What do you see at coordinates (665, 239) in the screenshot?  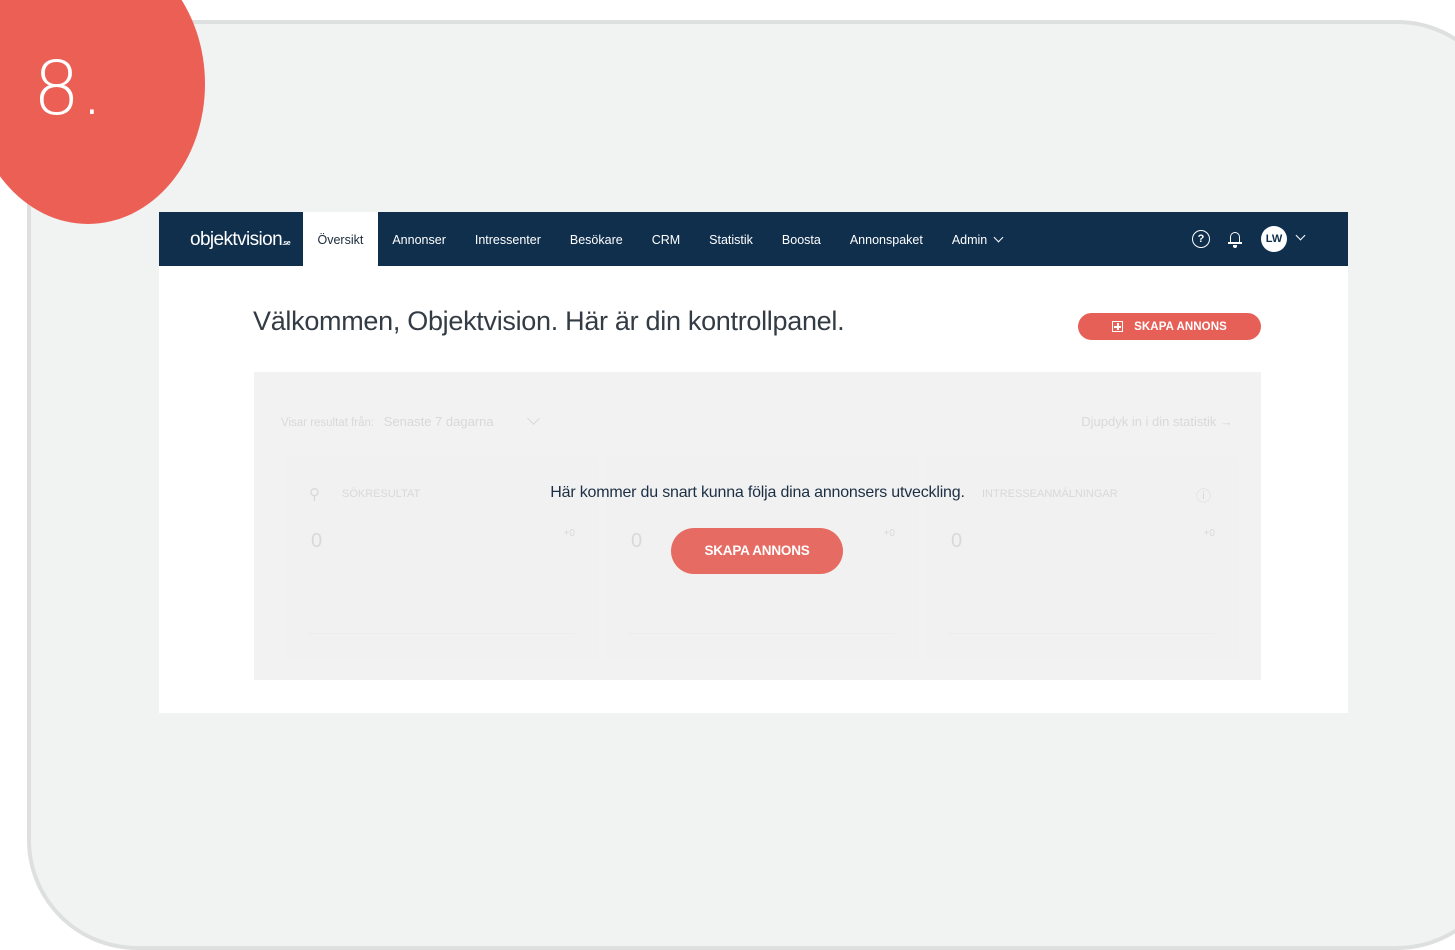 I see `nav-item-crm: CRM` at bounding box center [665, 239].